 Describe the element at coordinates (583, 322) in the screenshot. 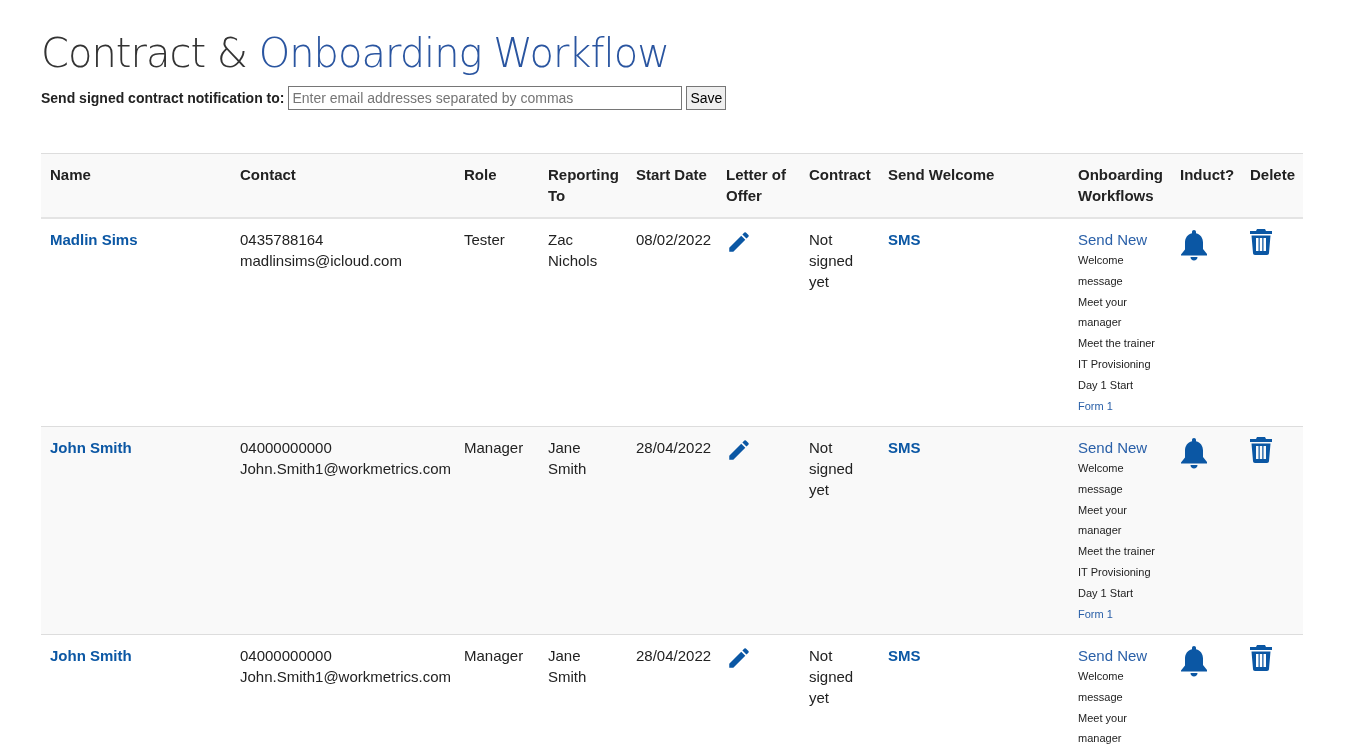

I see `reporting-to-cell: Zac Nichols` at that location.